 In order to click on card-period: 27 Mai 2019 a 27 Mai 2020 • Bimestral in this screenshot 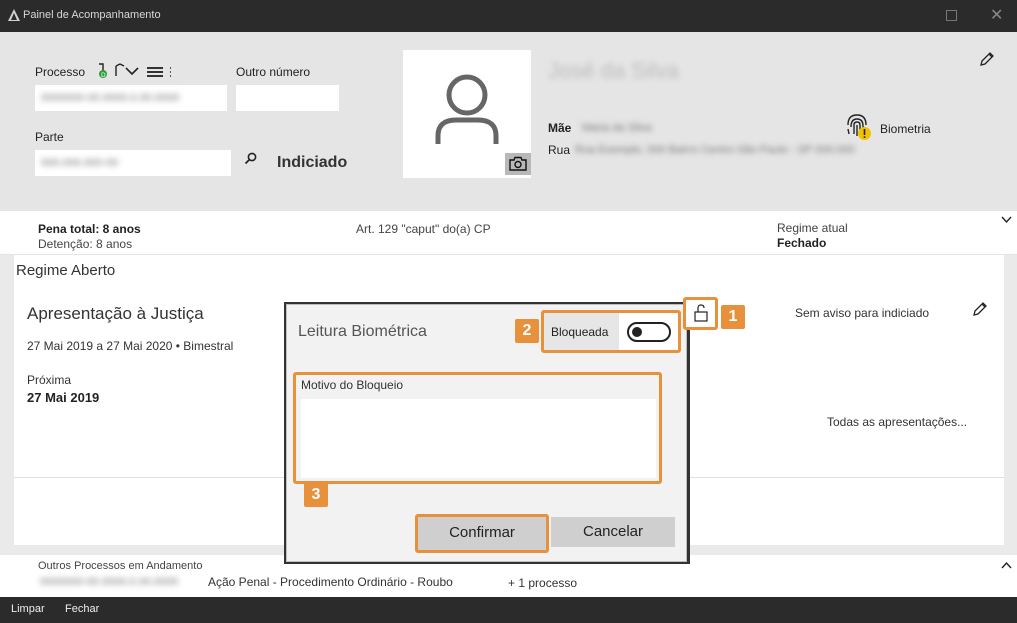, I will do `click(130, 346)`.